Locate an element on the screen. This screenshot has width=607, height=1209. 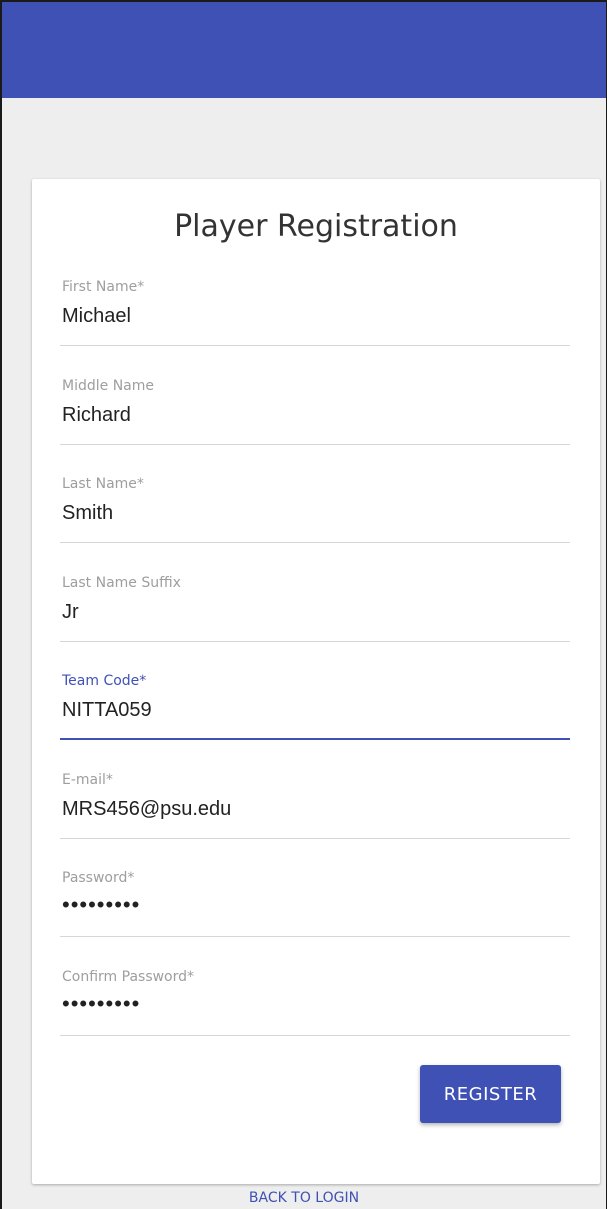
last-name-field: Last Name* is located at coordinates (315, 511).